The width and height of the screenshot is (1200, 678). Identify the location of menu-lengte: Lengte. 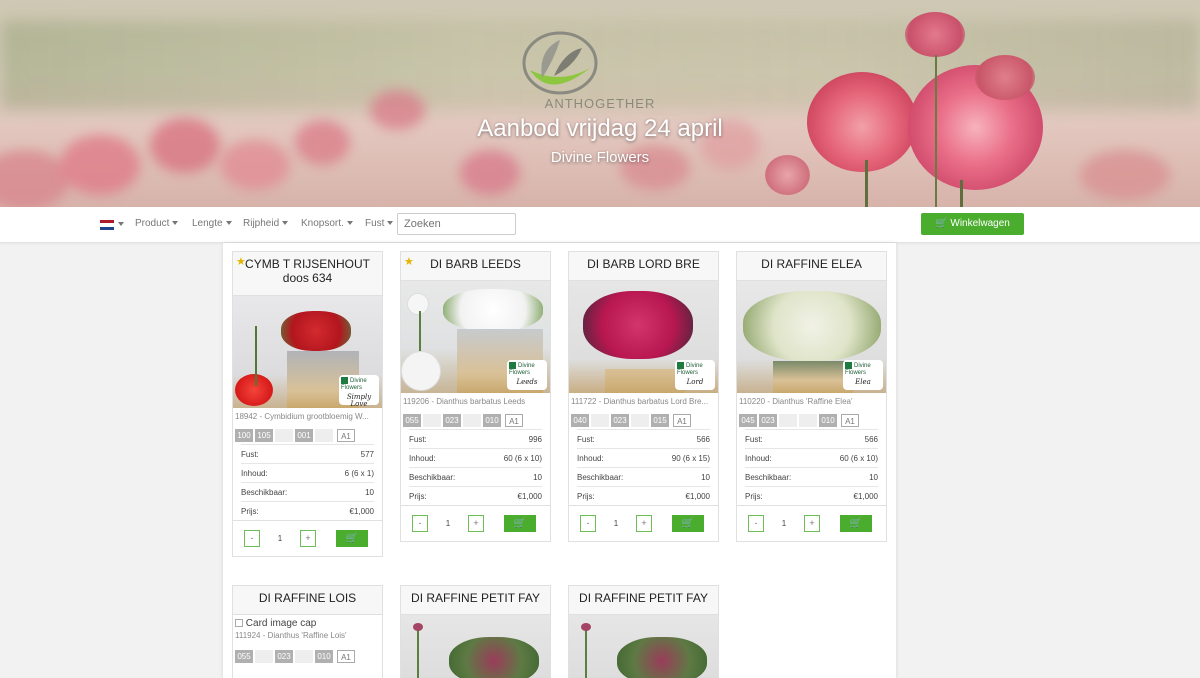
(212, 223).